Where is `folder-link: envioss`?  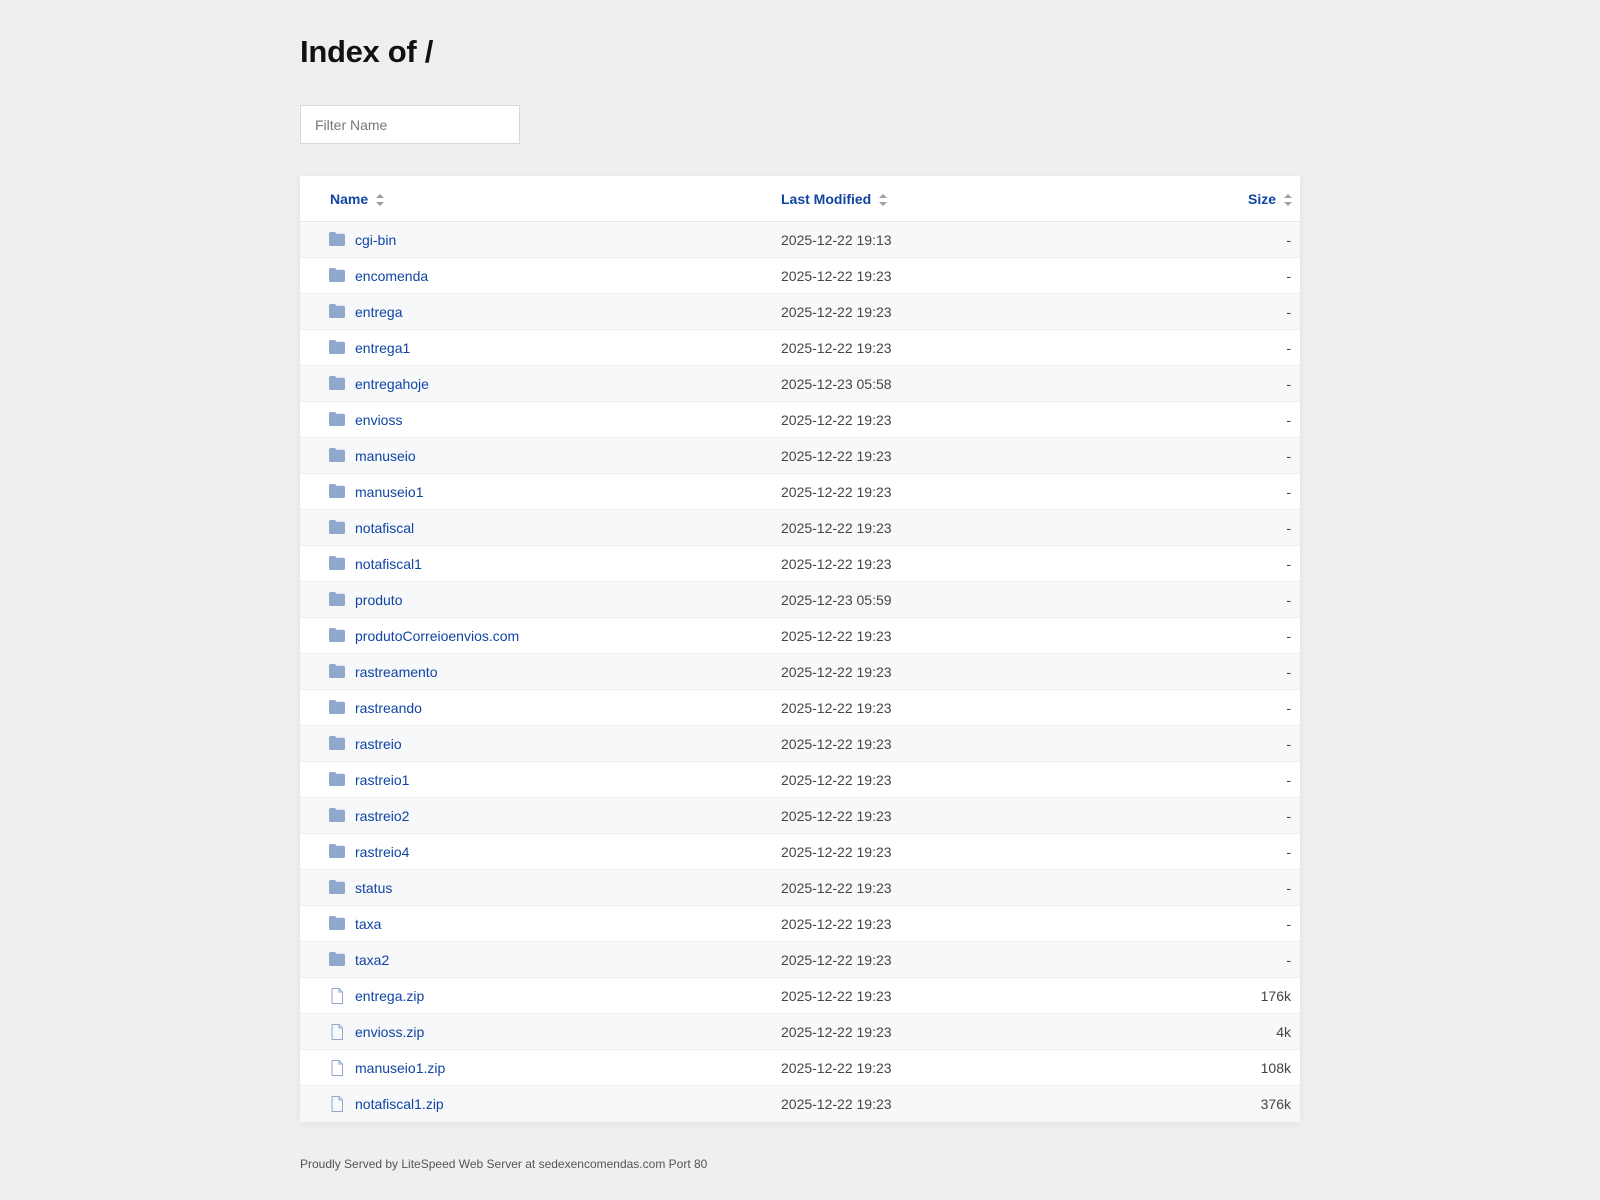 folder-link: envioss is located at coordinates (378, 420).